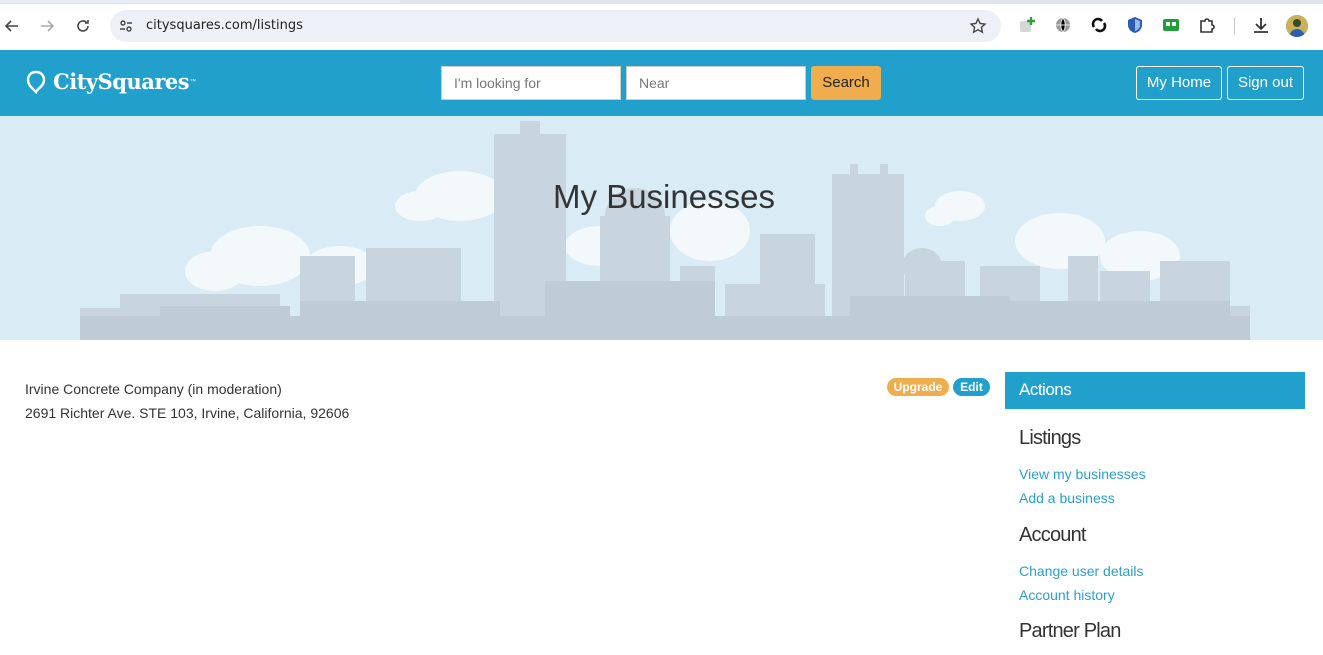 The image size is (1323, 655). Describe the element at coordinates (1297, 26) in the screenshot. I see `profile-avatar` at that location.